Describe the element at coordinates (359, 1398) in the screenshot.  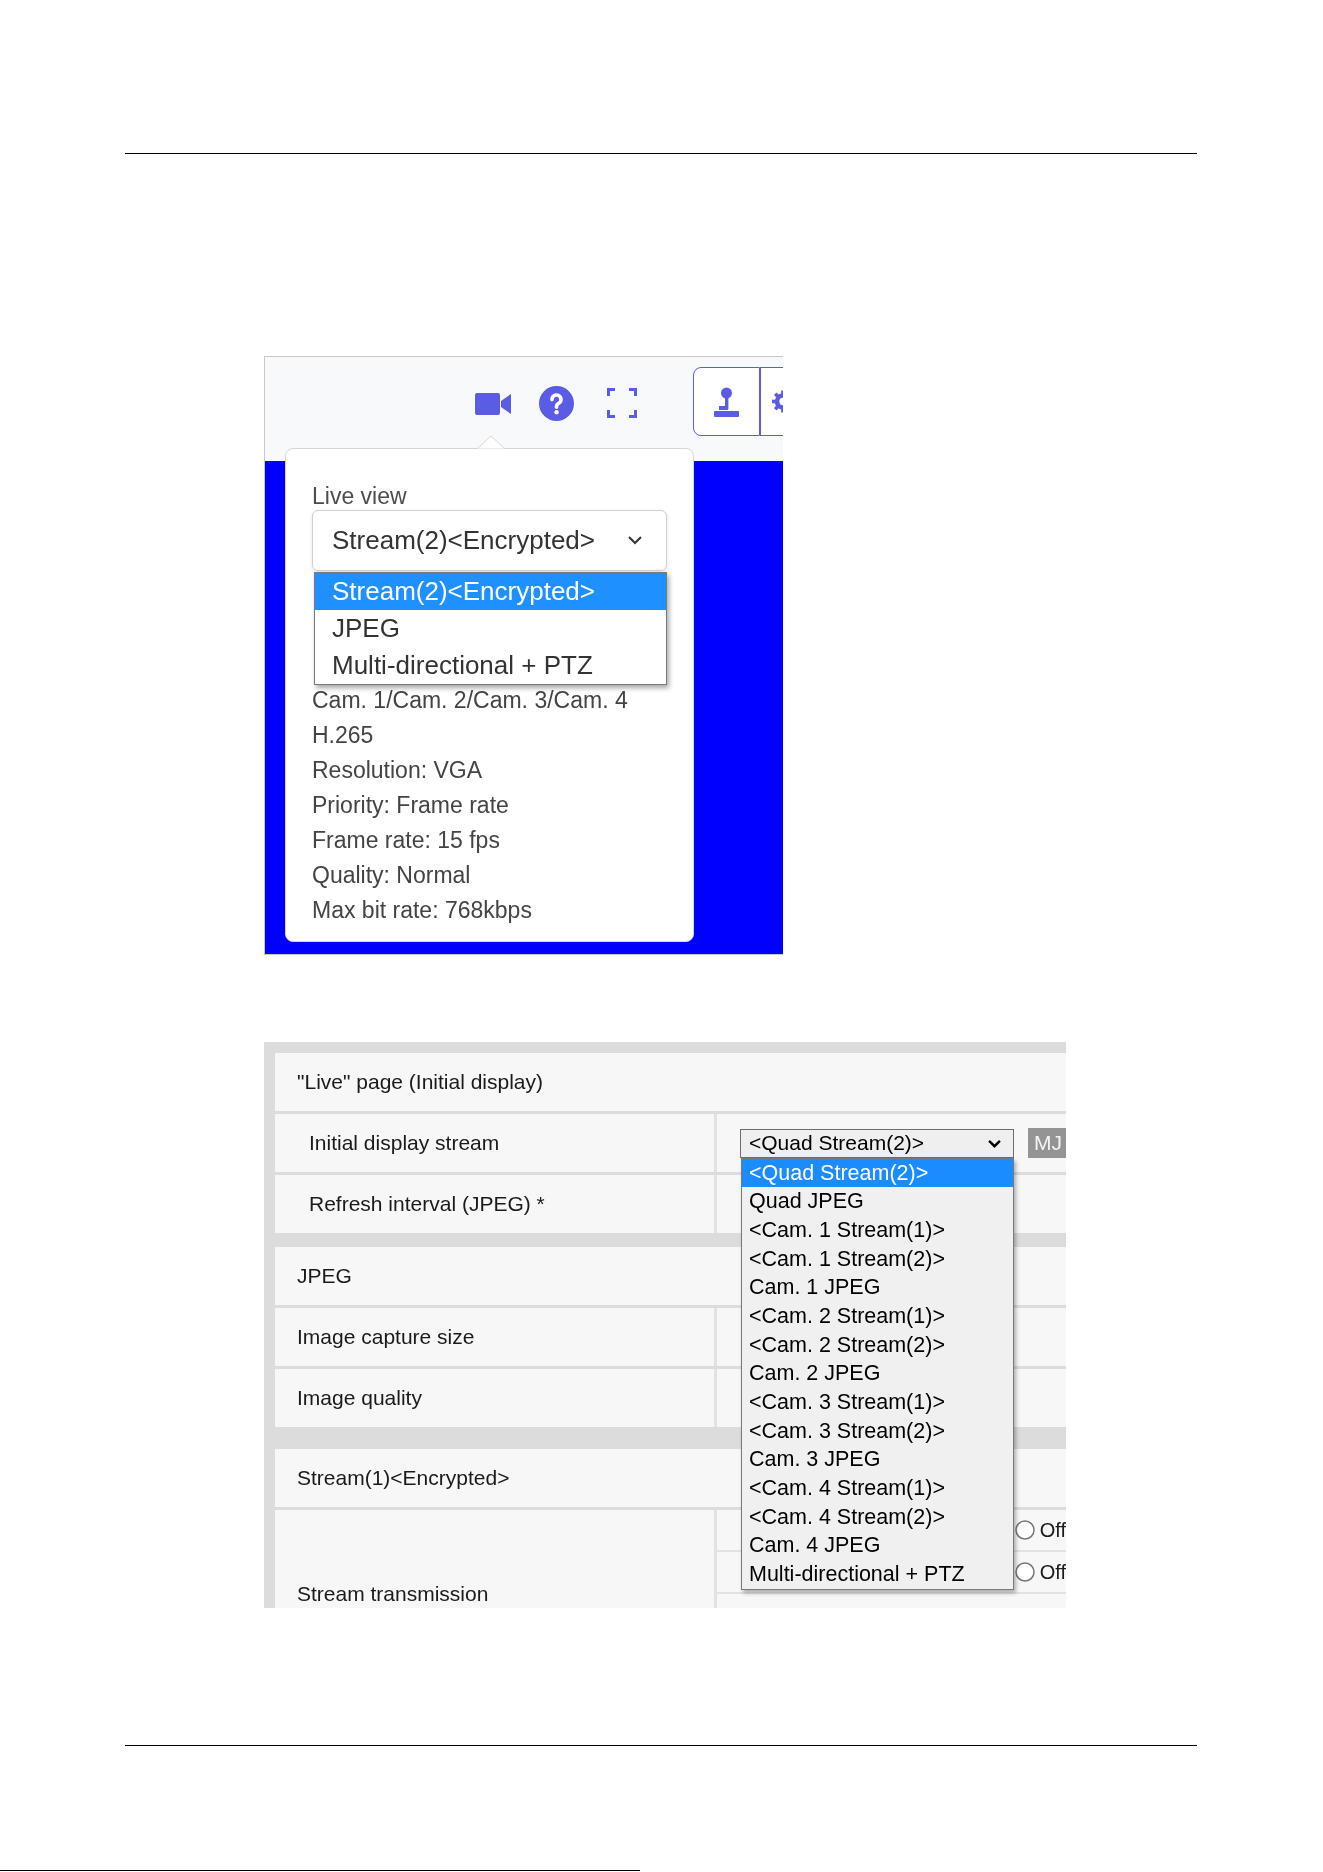
I see `row-label: Image quality` at that location.